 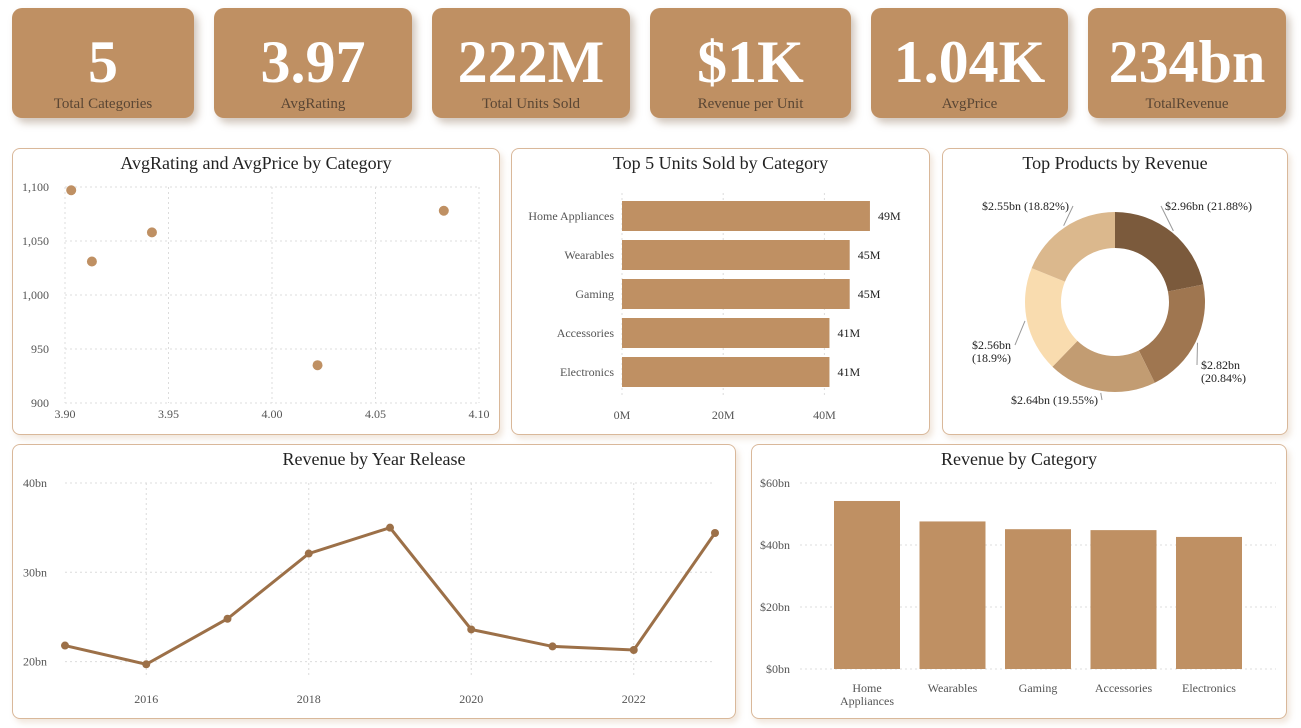 I want to click on kpi-label: AvgPrice, so click(x=969, y=104).